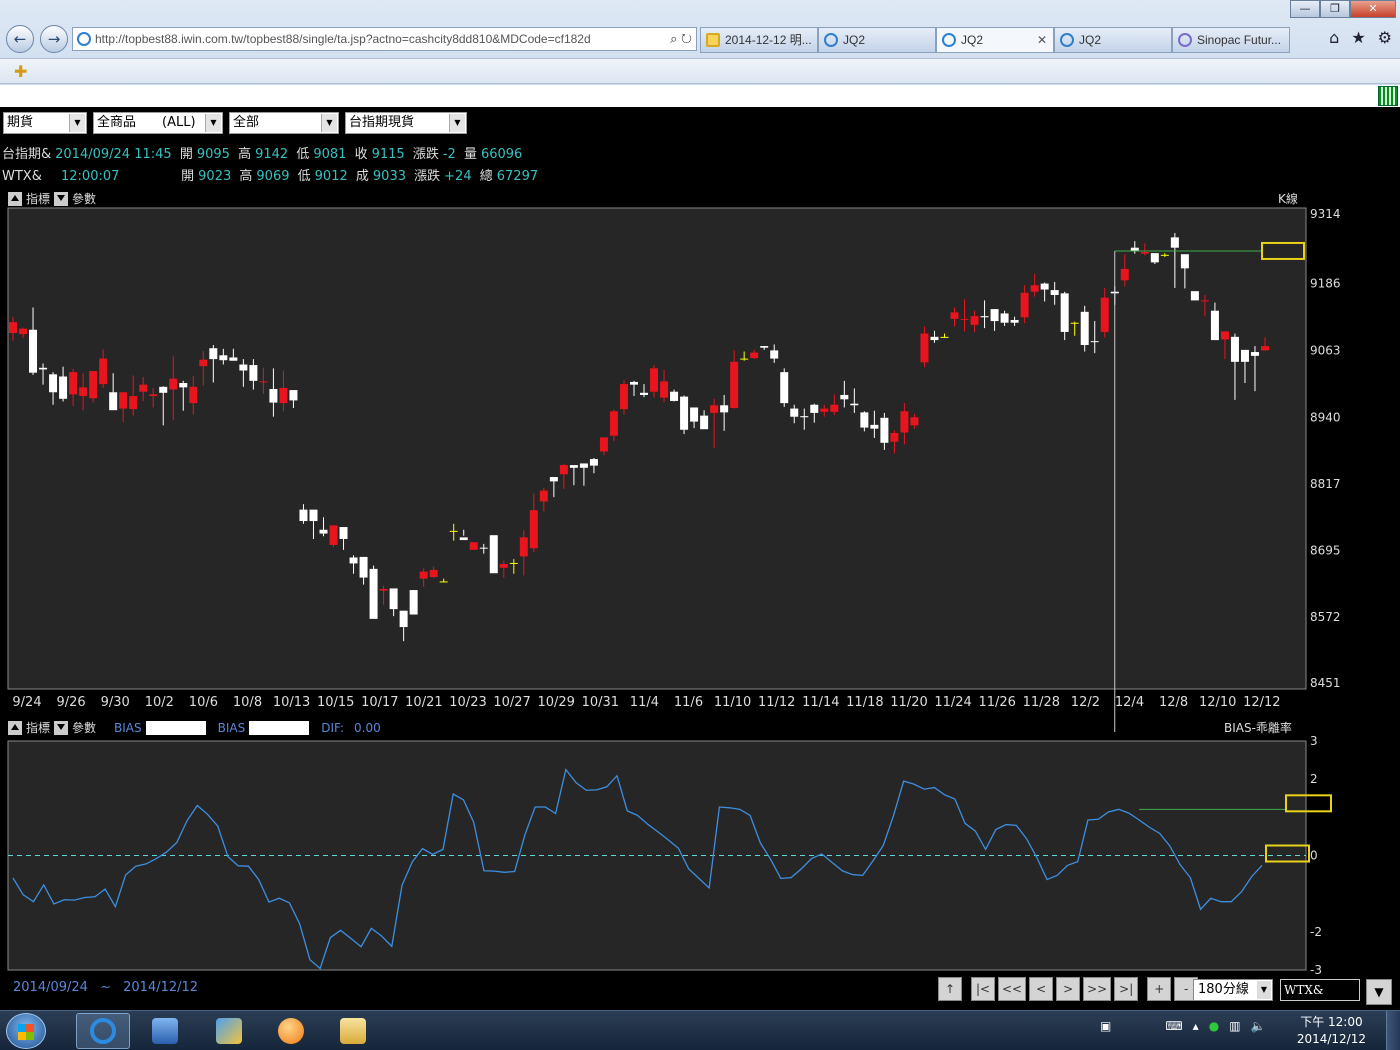  I want to click on symbol-input: WTX&, so click(1320, 990).